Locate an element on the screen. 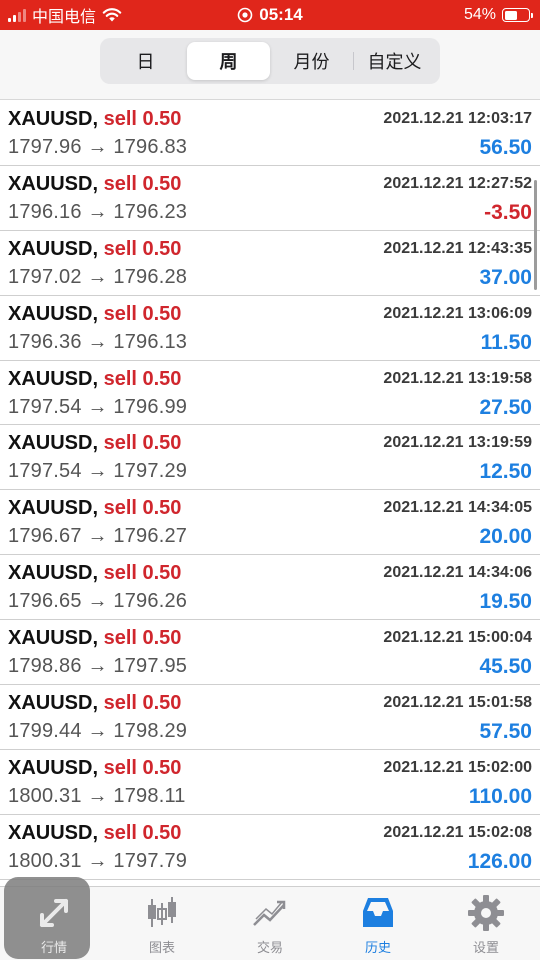  trade-profit: 19.50 is located at coordinates (505, 602).